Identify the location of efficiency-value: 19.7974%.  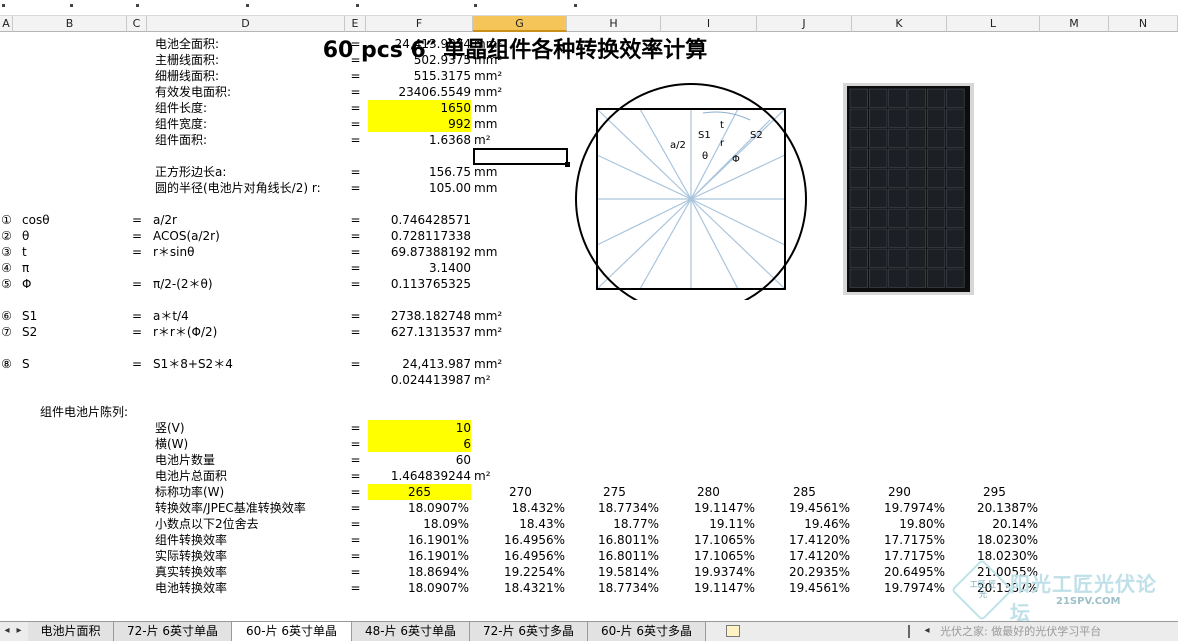
(898, 588).